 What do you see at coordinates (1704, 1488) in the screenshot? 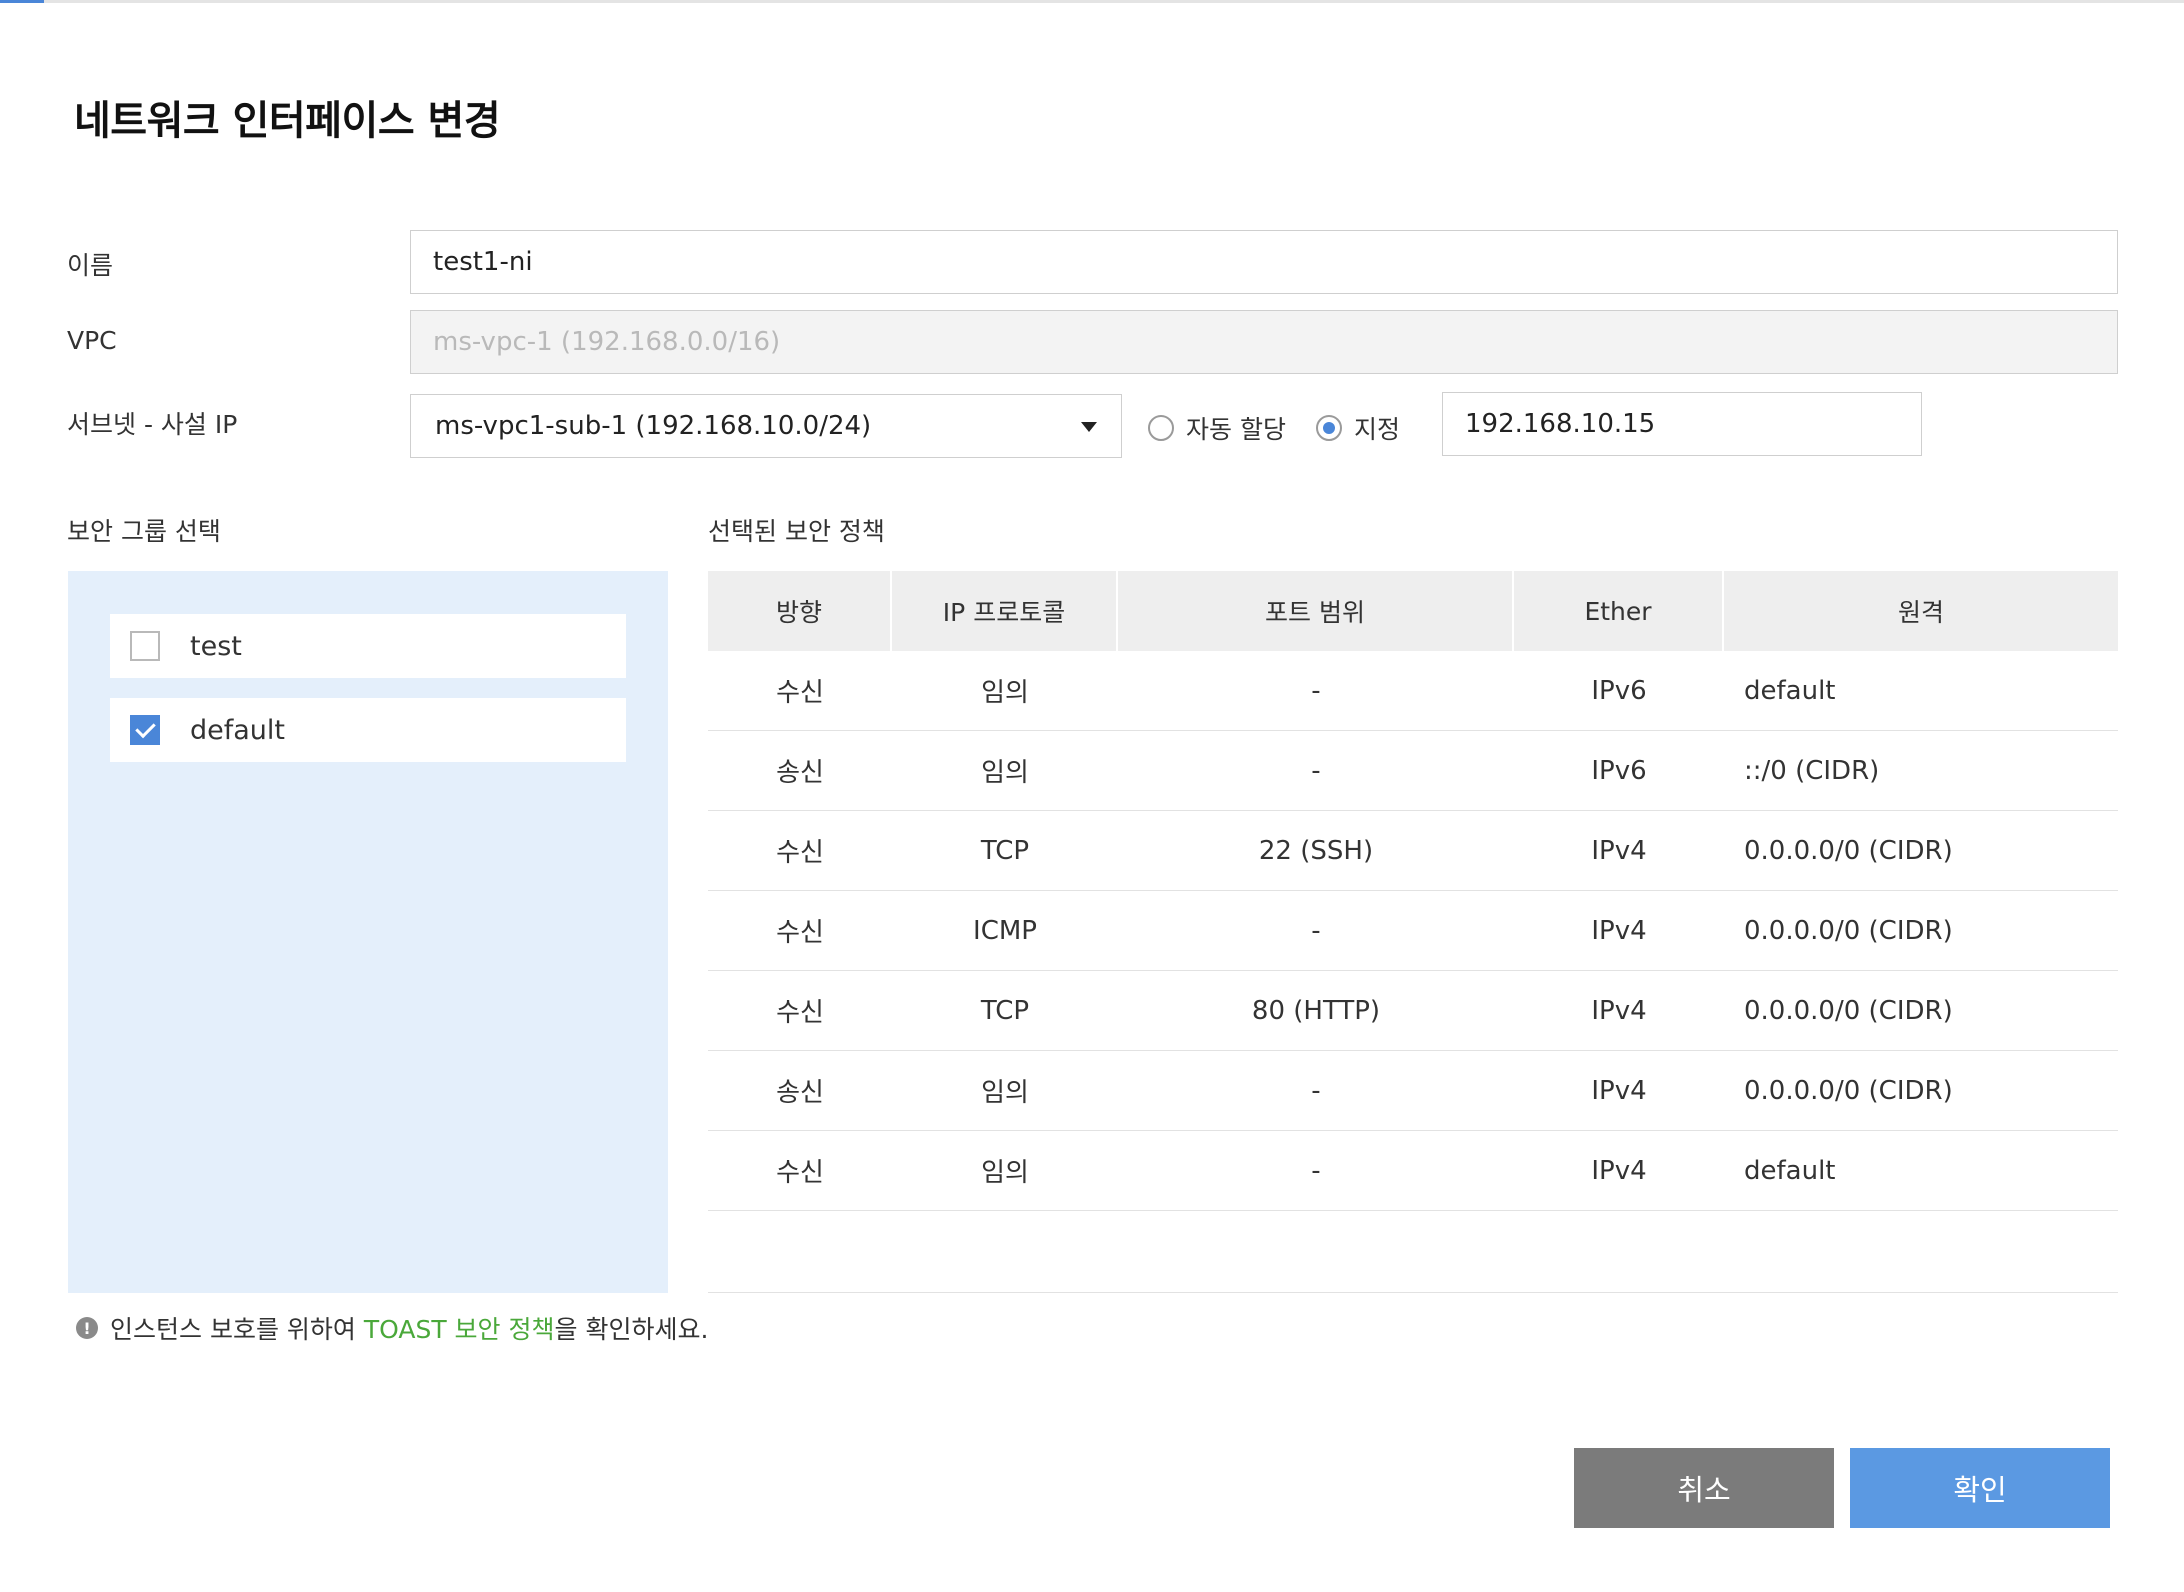
I see `cancel-button: 취소` at bounding box center [1704, 1488].